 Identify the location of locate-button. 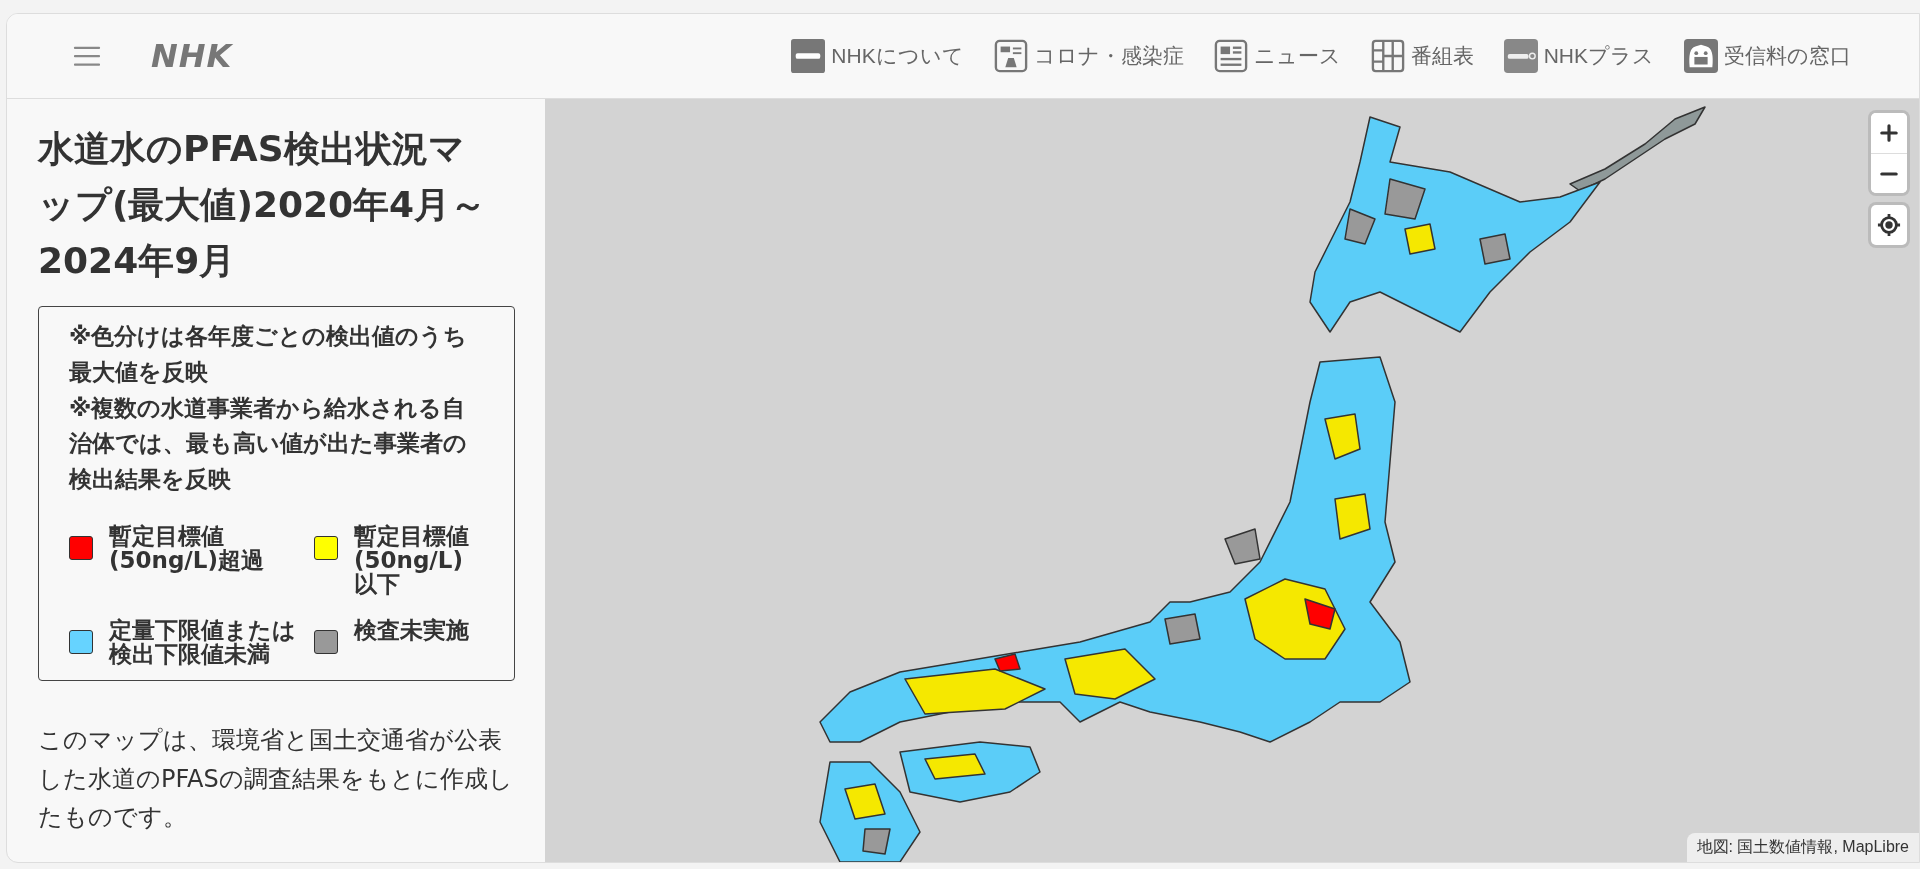
(1889, 225).